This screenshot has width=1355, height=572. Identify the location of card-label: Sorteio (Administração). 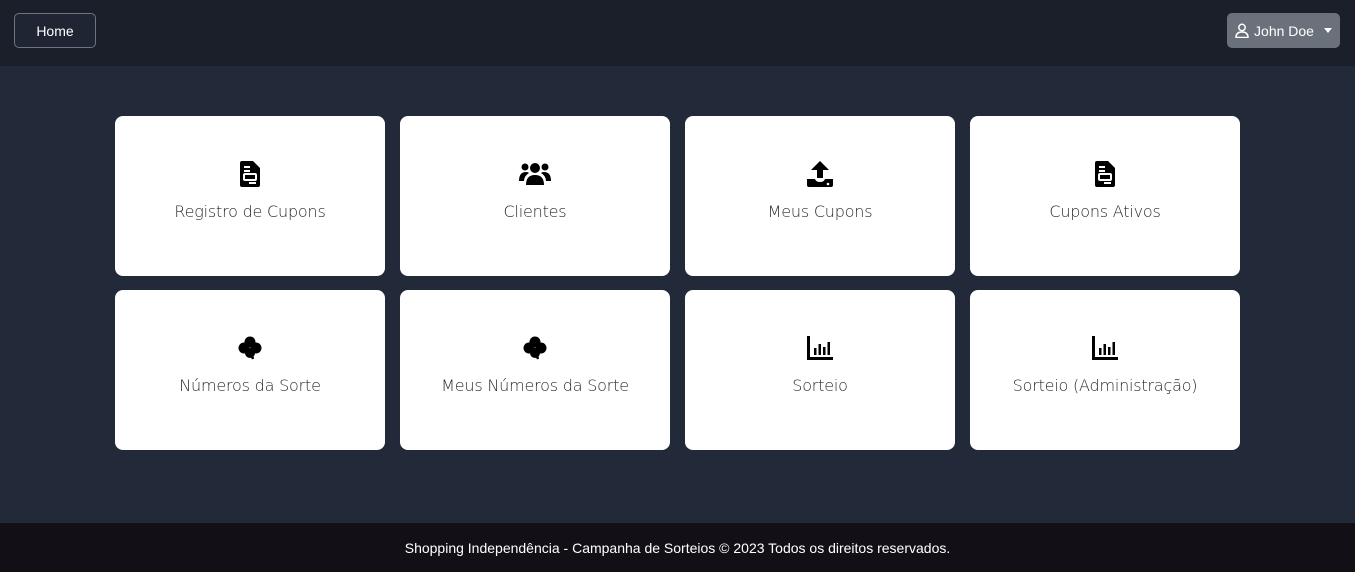
(1105, 385).